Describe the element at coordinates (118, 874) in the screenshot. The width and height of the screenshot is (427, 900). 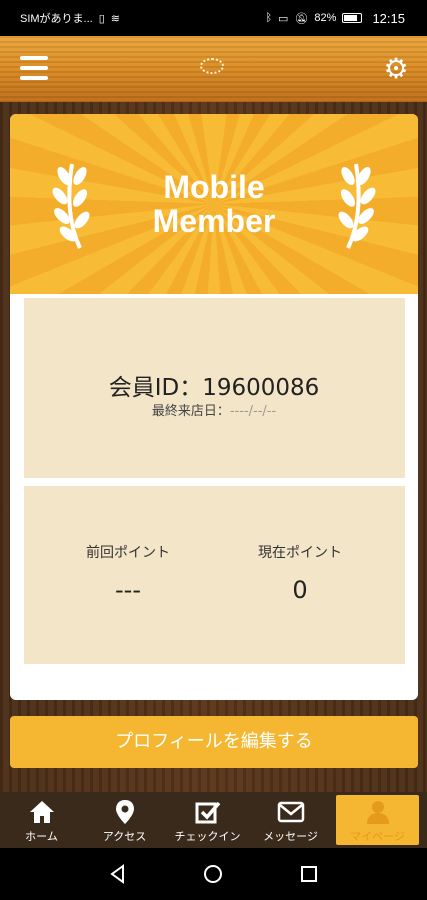
I see `back-icon` at that location.